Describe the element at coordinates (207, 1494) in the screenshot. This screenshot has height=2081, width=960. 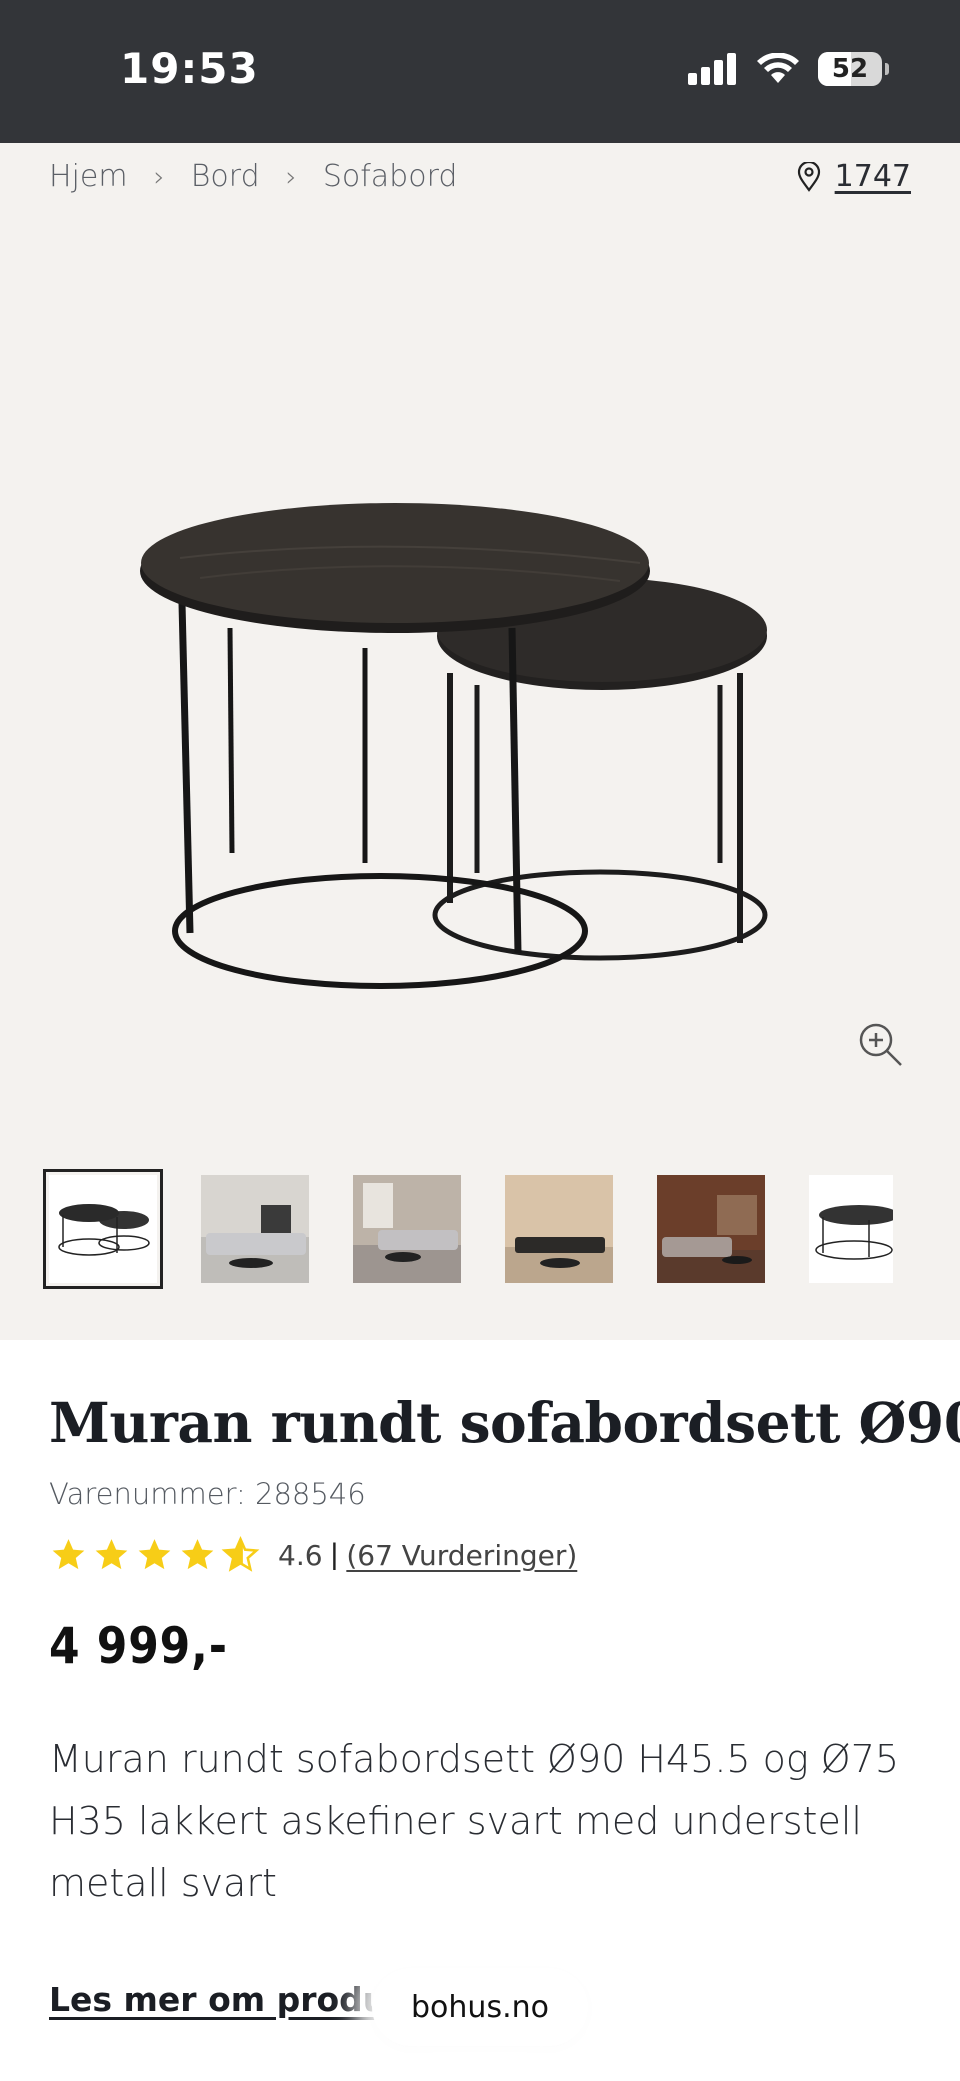
I see `product-sku: Varenummer: 288546` at that location.